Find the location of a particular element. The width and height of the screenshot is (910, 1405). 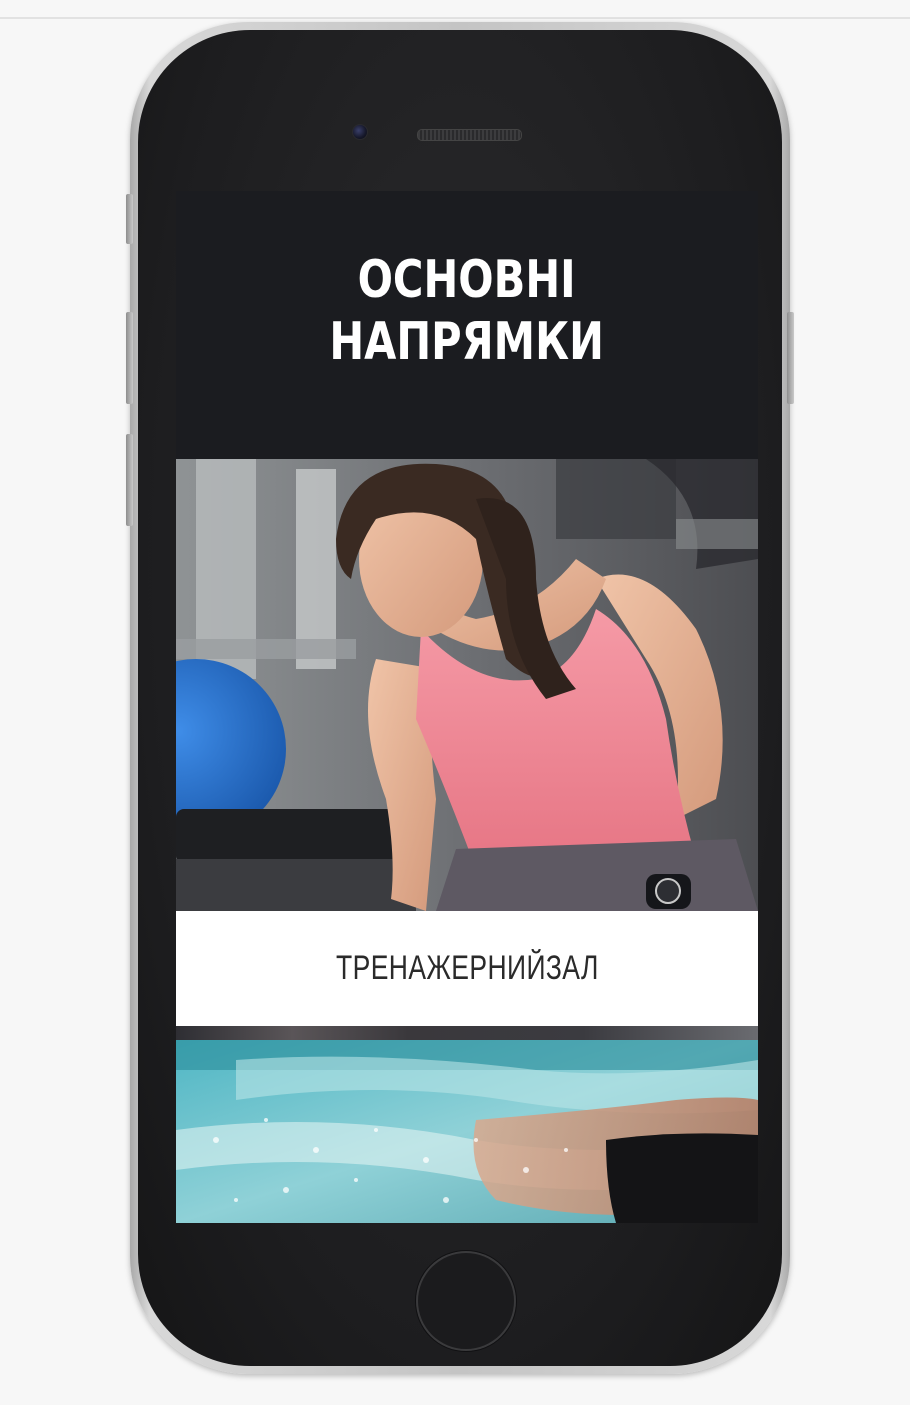

section-title-line-2: НАПРЯМКИ is located at coordinates (467, 342).